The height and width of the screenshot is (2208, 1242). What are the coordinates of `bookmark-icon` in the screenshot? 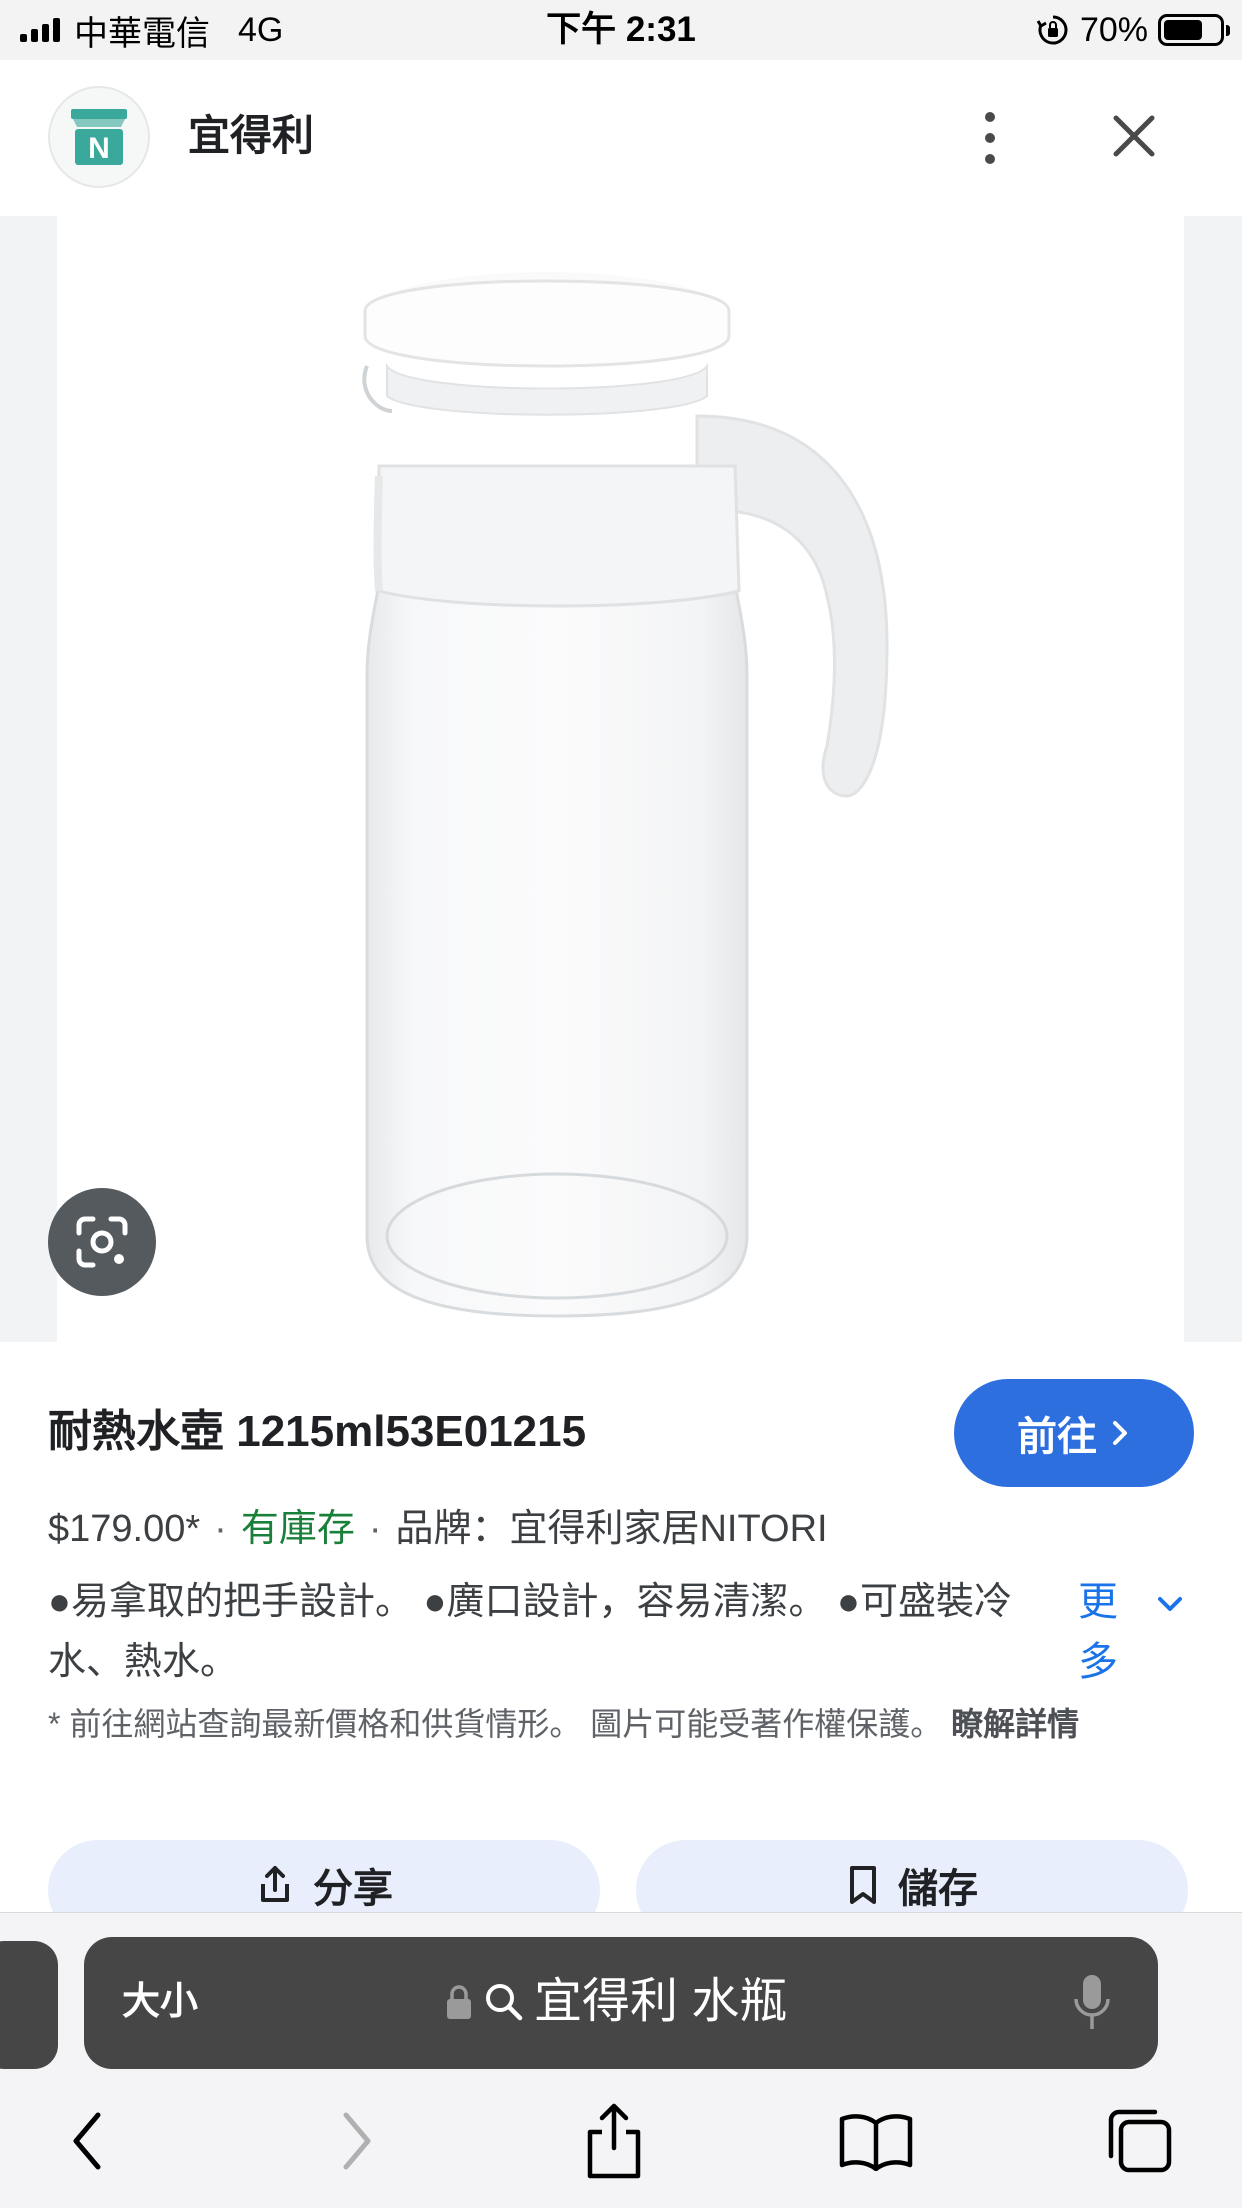 It's located at (863, 1885).